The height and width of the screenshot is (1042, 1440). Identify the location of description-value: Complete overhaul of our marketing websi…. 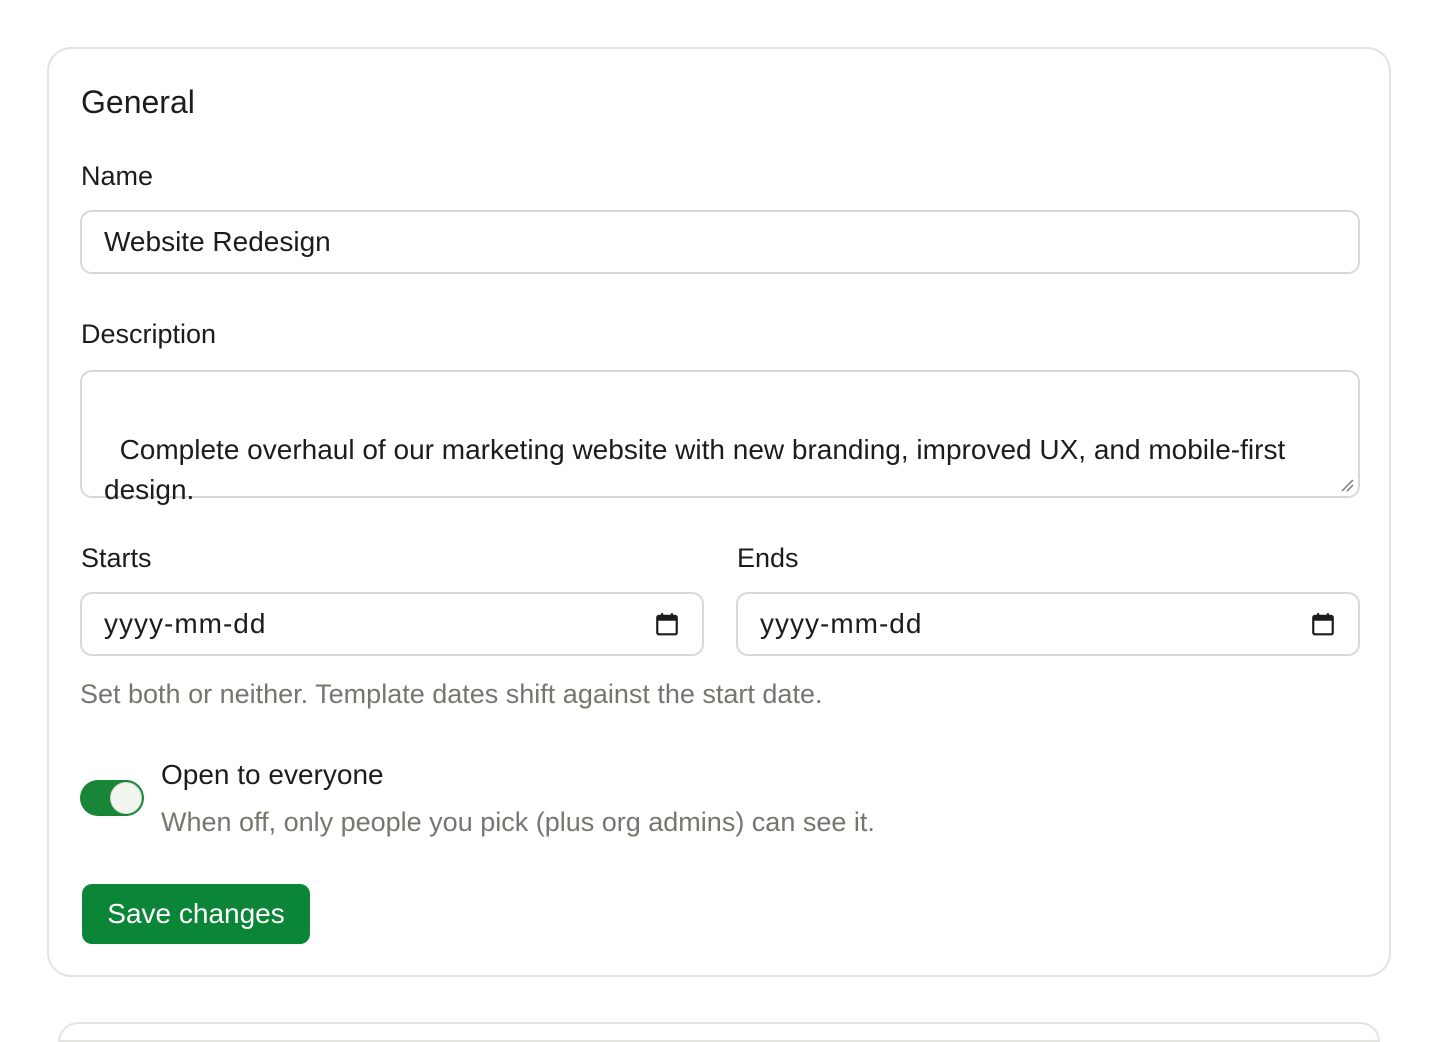
(699, 469).